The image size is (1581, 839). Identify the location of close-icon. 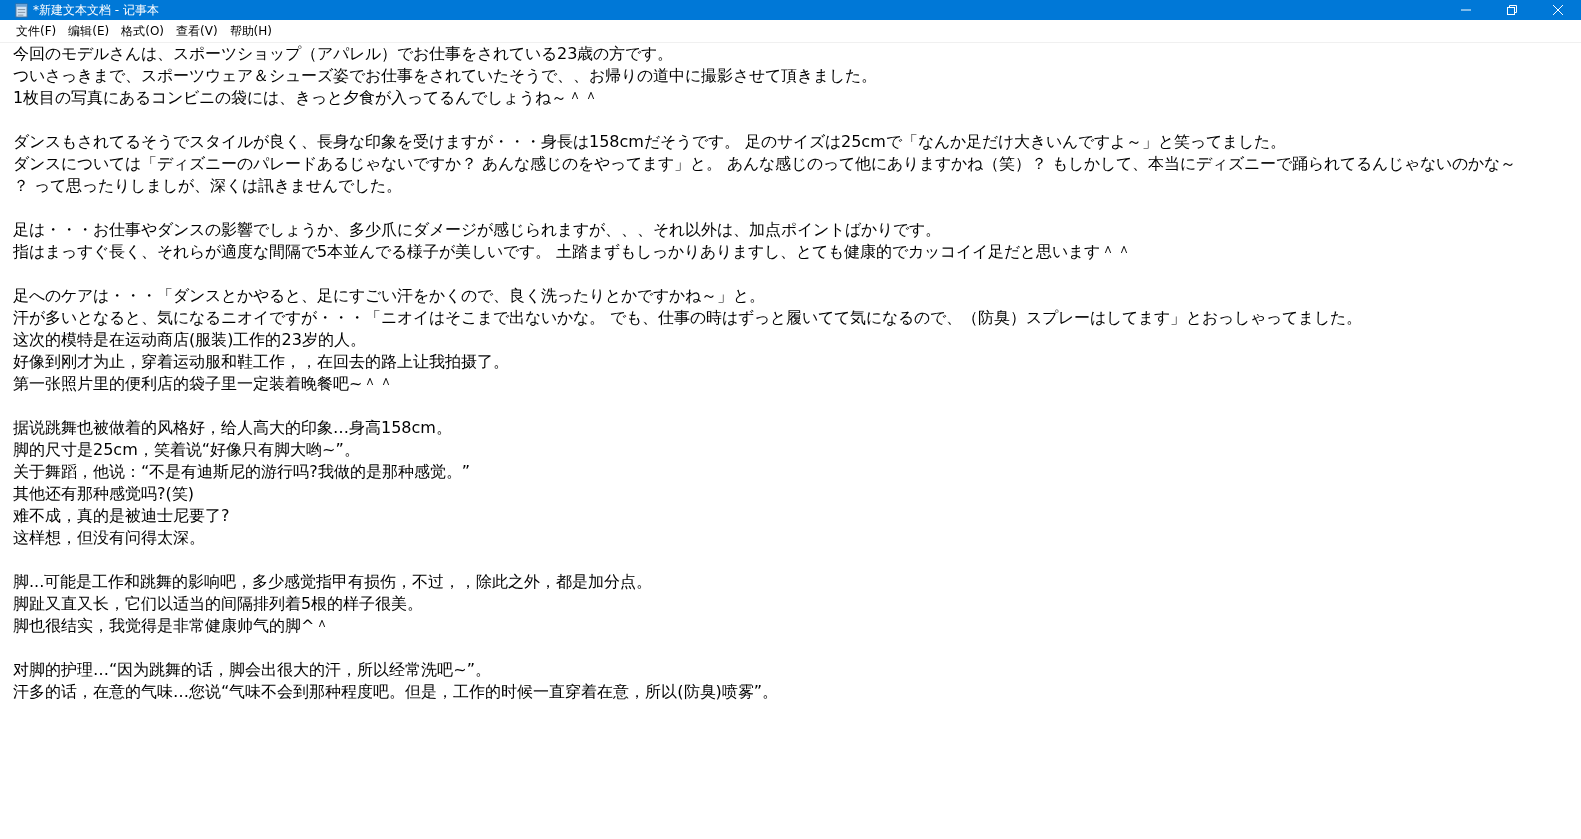
(1558, 10).